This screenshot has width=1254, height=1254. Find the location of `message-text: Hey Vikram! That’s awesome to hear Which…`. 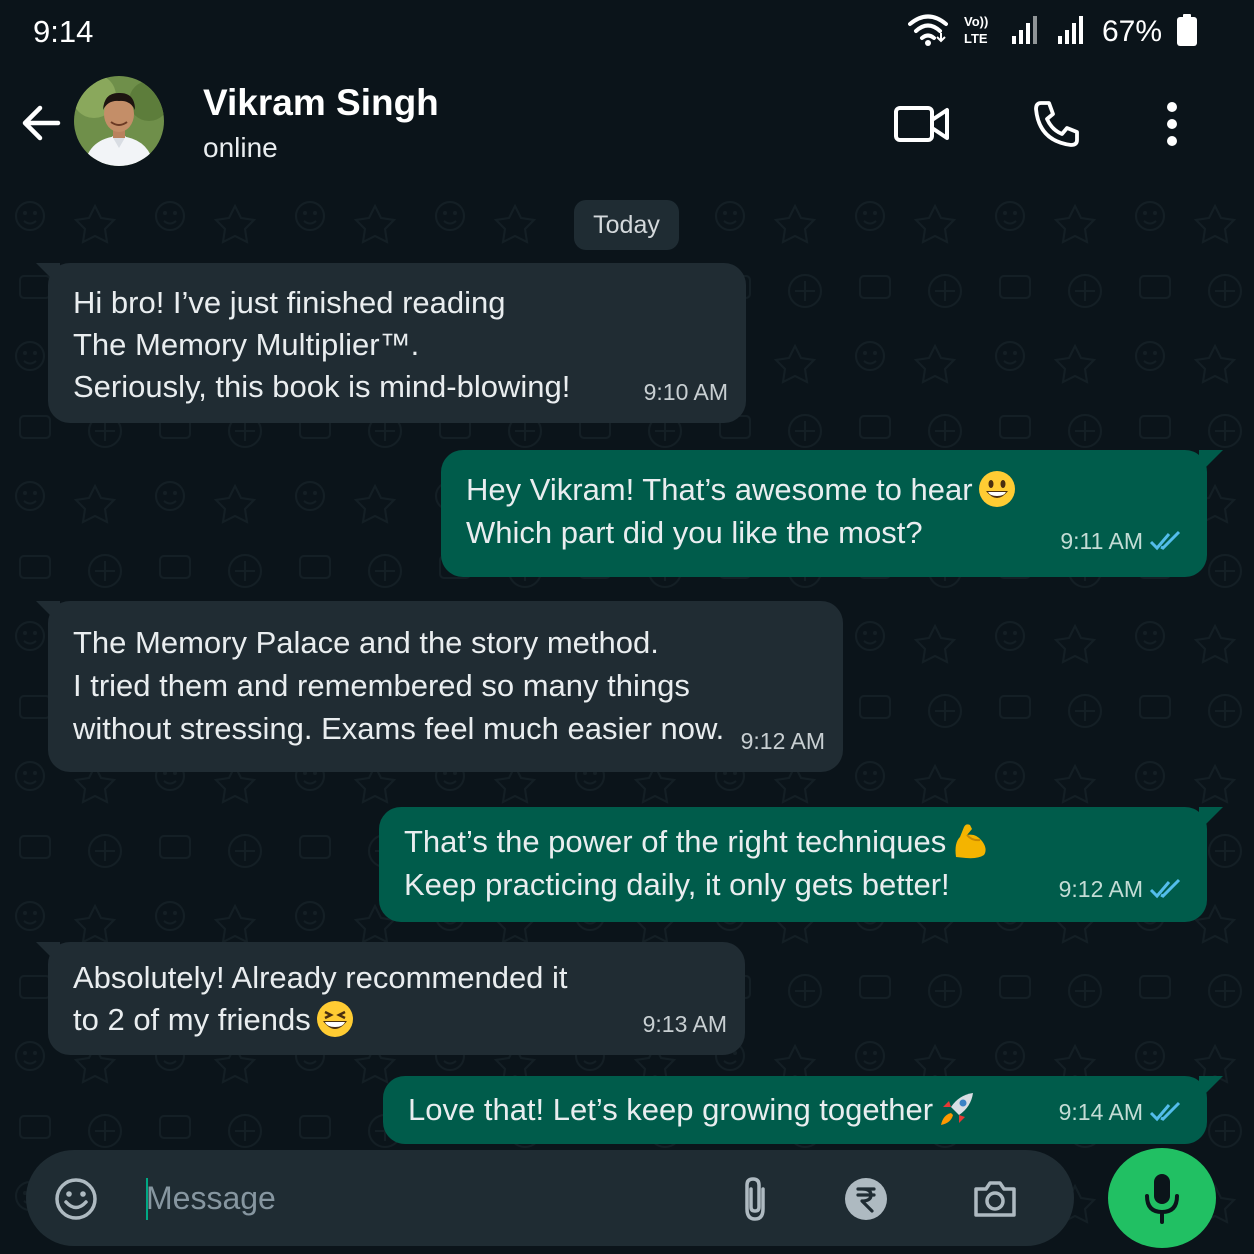

message-text: Hey Vikram! That’s awesome to hear Which… is located at coordinates (741, 511).